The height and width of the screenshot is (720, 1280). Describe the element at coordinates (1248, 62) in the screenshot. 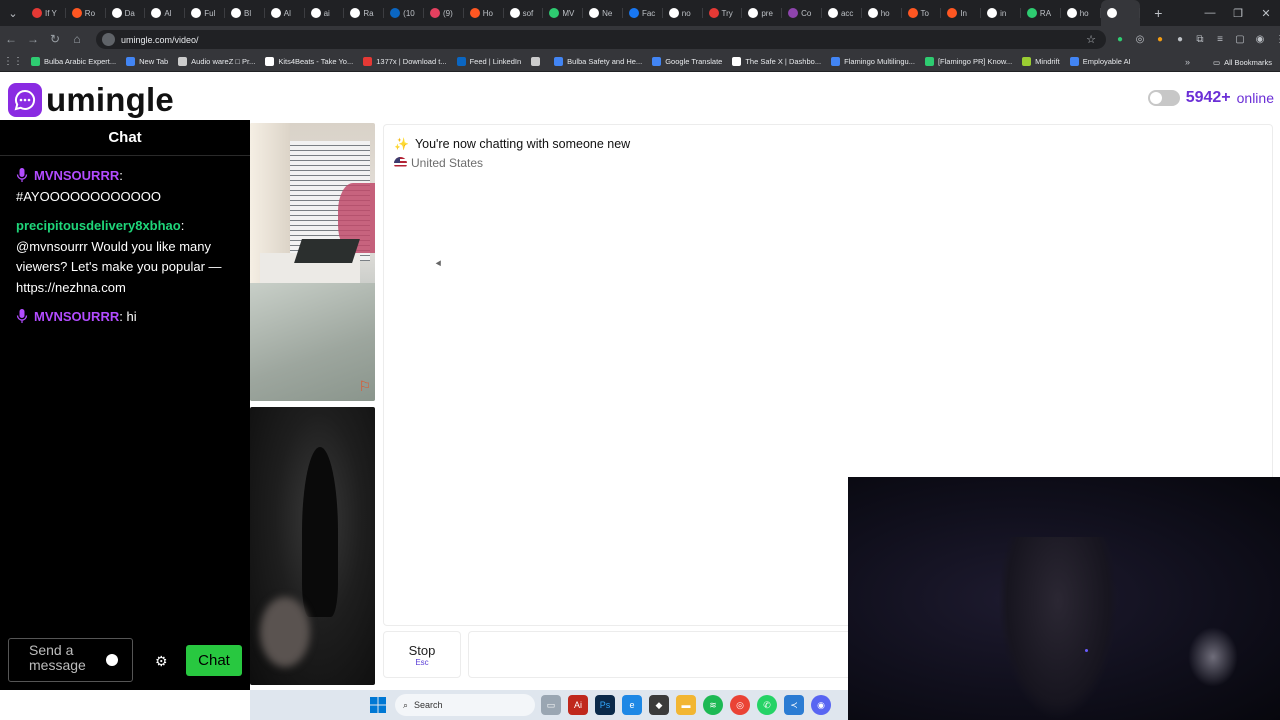

I see `all-bookmarks-label: All Bookmarks` at that location.